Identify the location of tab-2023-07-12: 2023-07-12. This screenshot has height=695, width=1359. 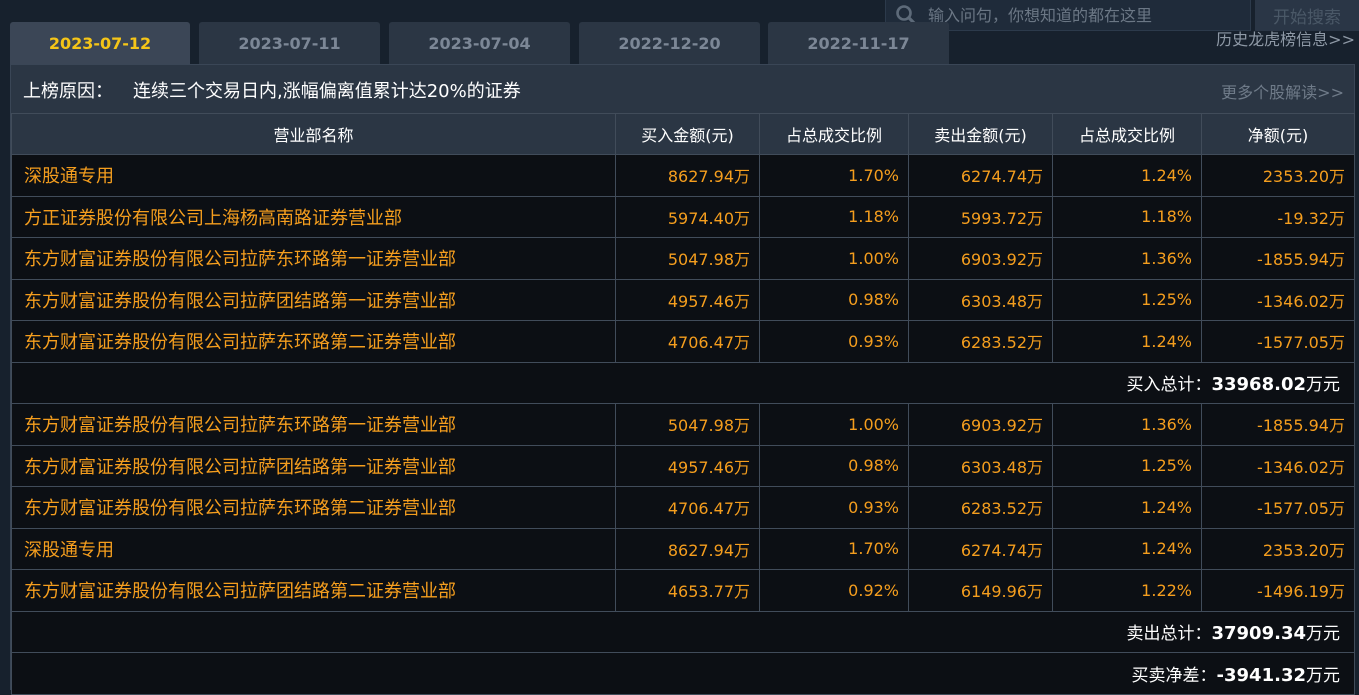
(100, 43).